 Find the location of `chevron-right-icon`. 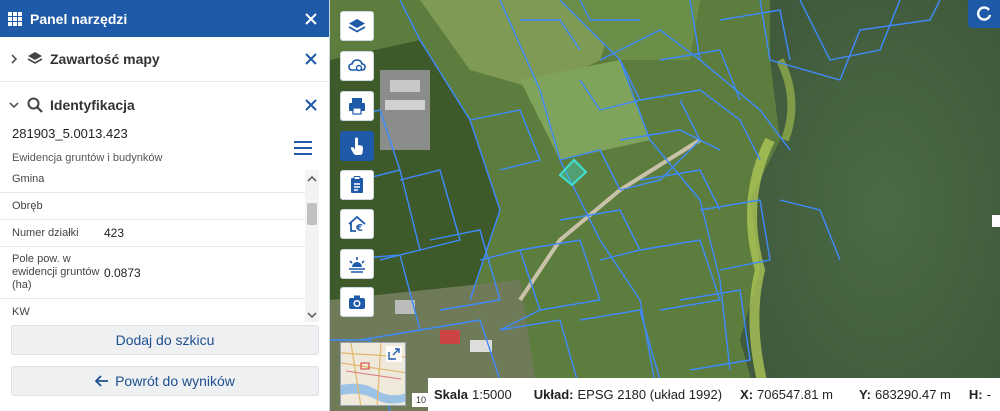

chevron-right-icon is located at coordinates (14, 59).